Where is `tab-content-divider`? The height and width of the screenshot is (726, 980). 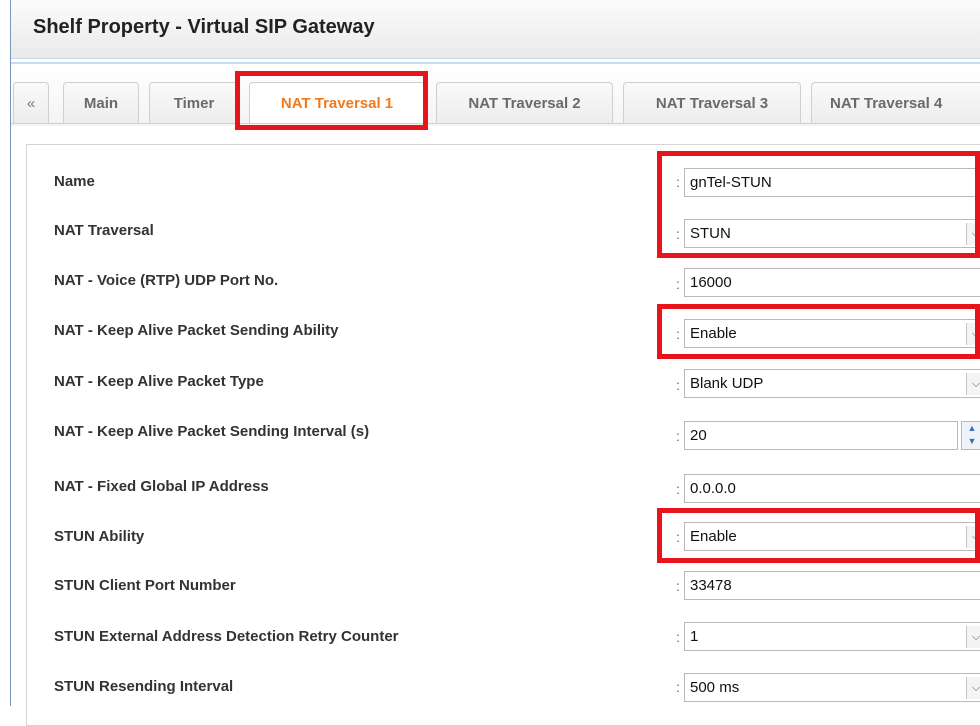 tab-content-divider is located at coordinates (495, 123).